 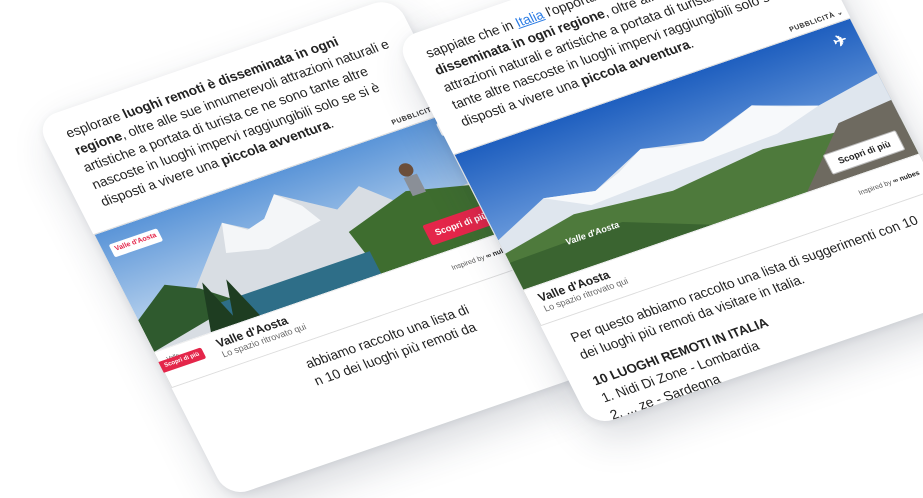 I want to click on chevron-down-icon: ⌄, so click(x=840, y=13).